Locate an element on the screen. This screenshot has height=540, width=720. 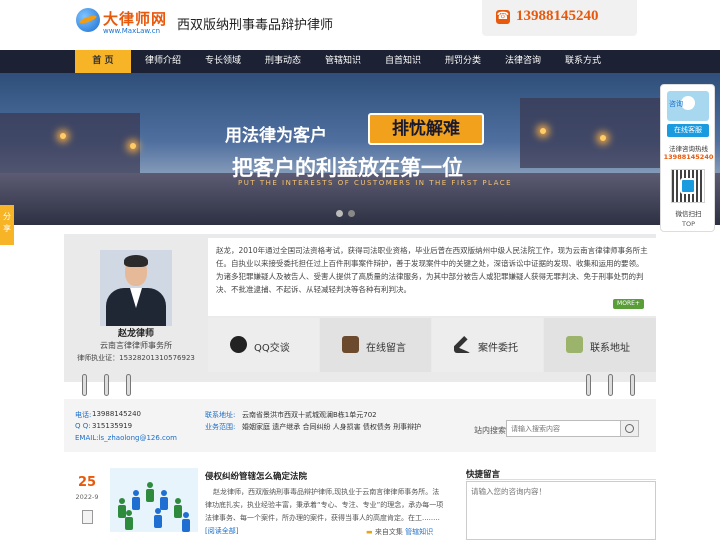
qq-chat-button: QQ交谈 is located at coordinates (263, 345).